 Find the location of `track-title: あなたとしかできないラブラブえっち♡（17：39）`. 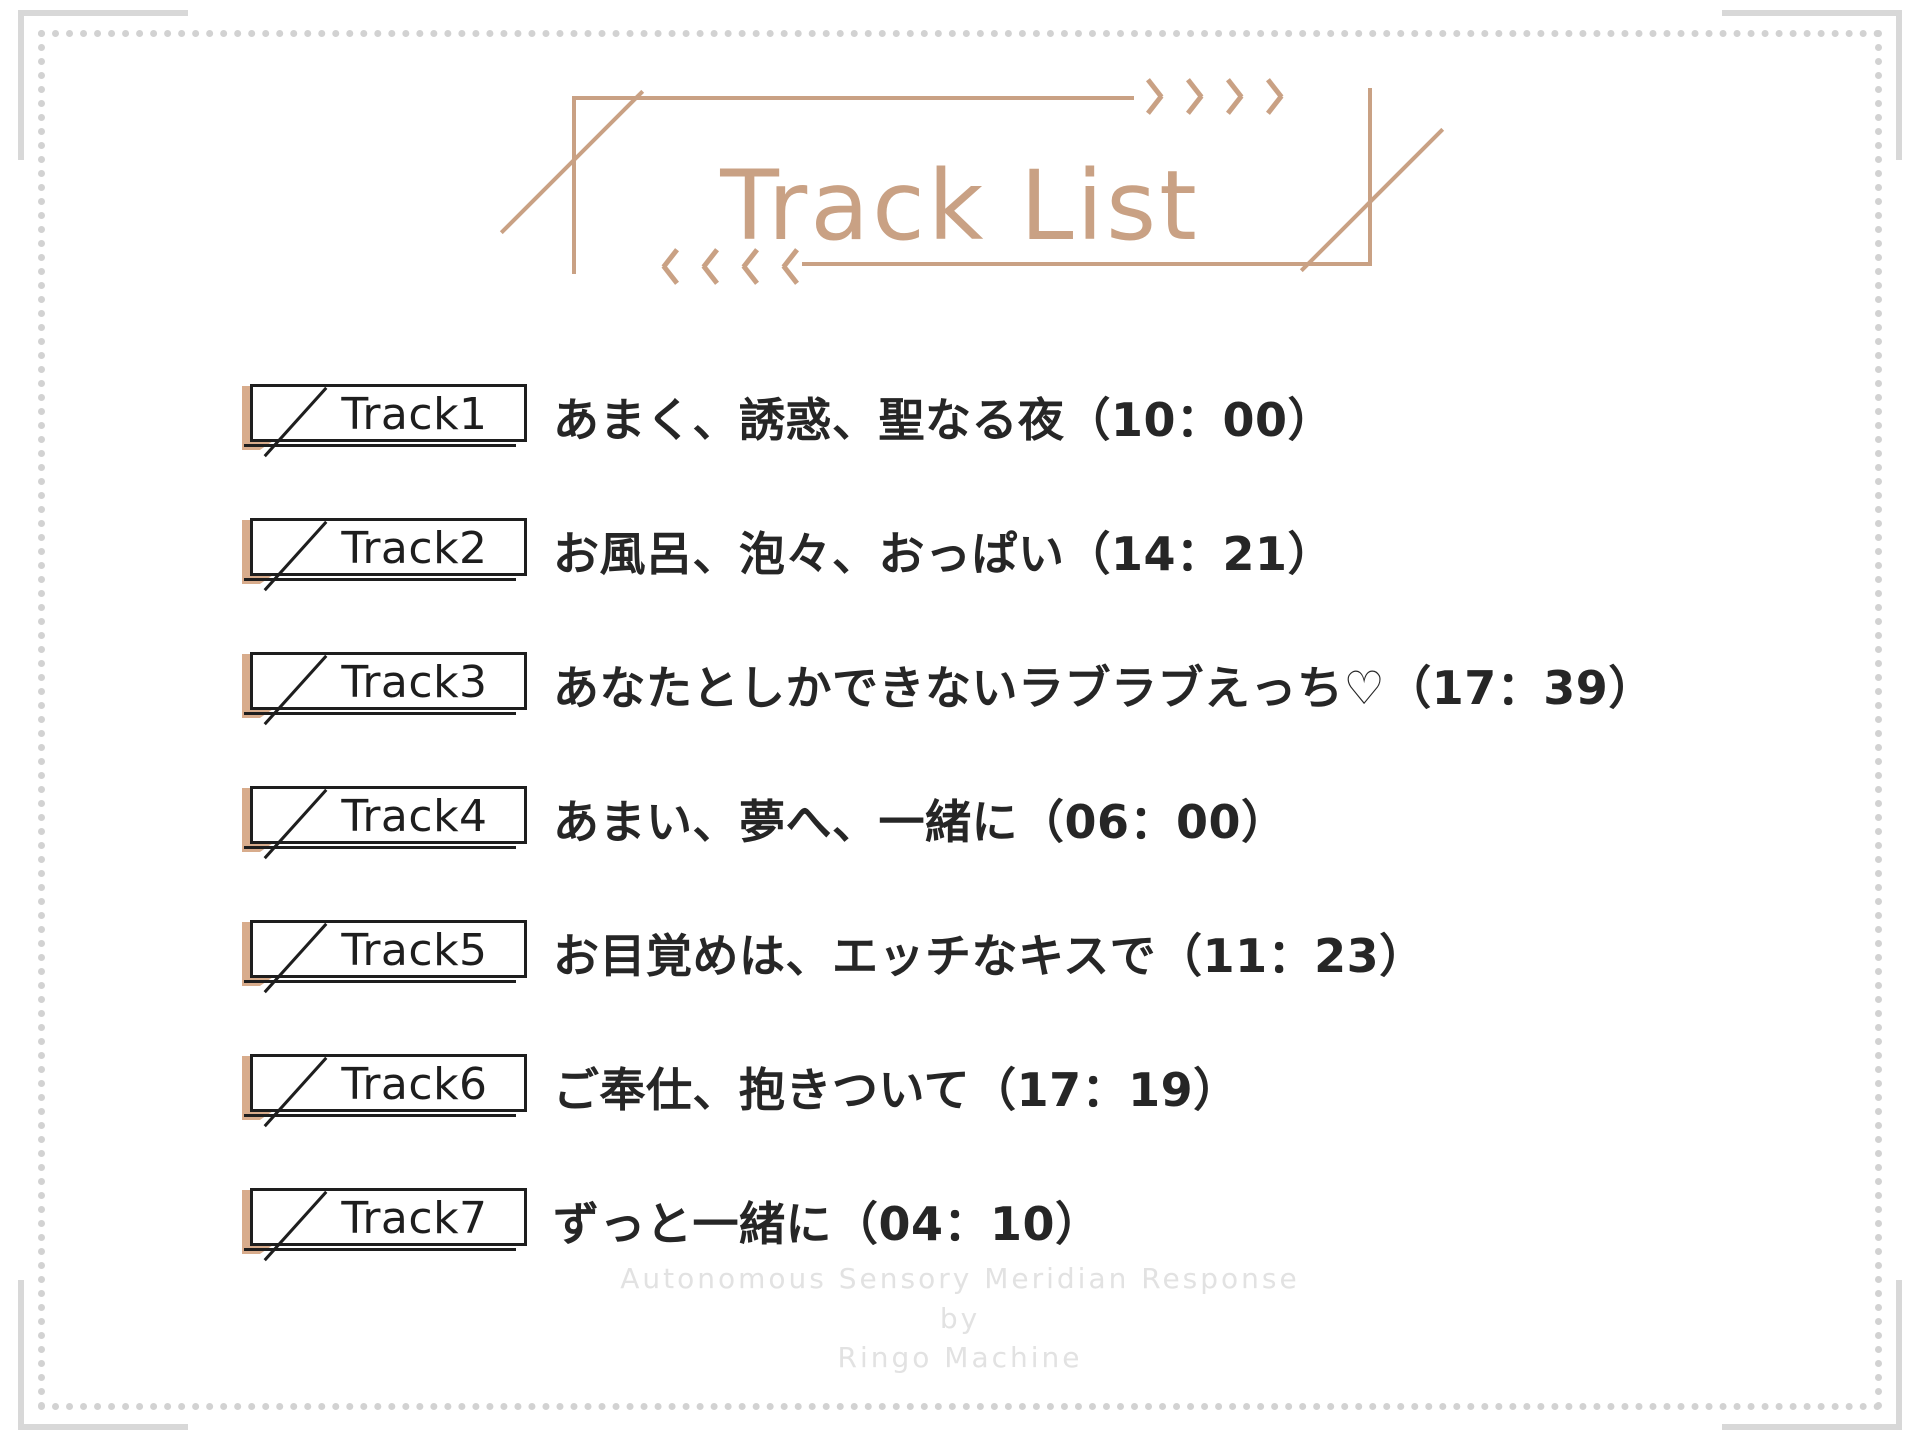

track-title: あなたとしかできないラブラブえっち♡（17：39） is located at coordinates (1104, 688).